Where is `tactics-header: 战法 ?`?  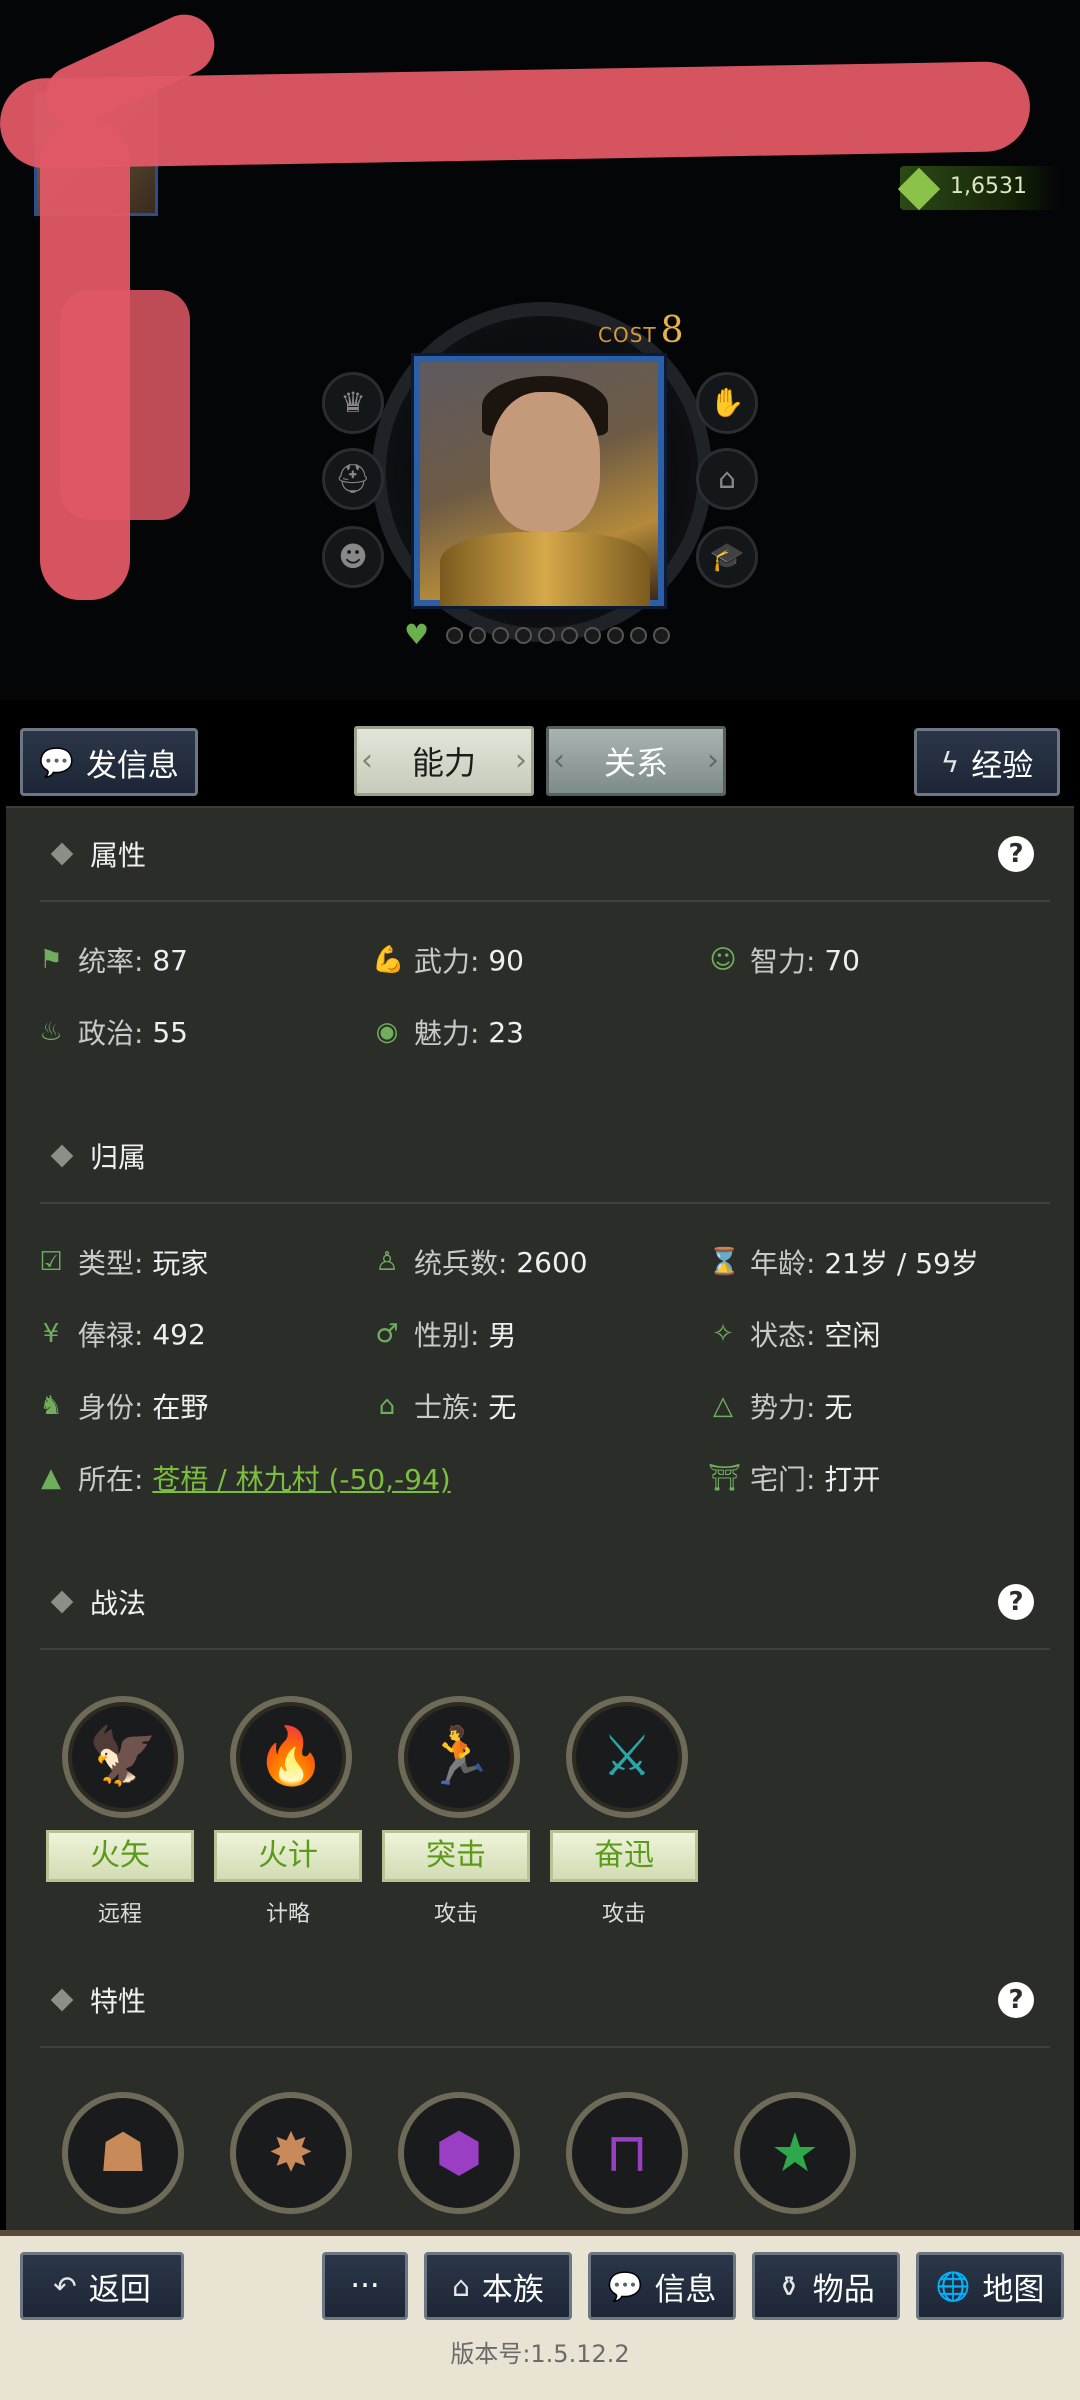
tactics-header: 战法 ? is located at coordinates (545, 1605).